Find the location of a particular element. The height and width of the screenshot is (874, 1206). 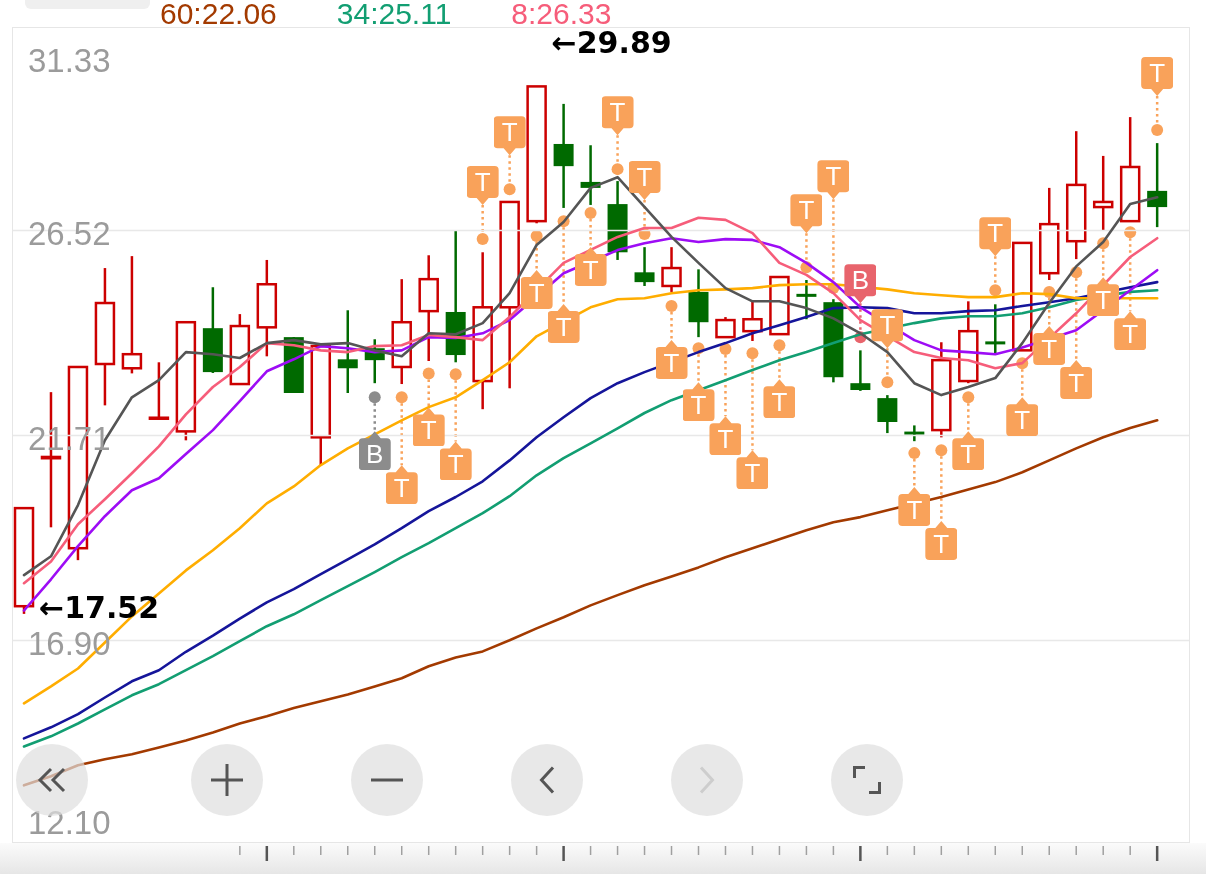

legend-value: 34:25.11 is located at coordinates (394, 13).